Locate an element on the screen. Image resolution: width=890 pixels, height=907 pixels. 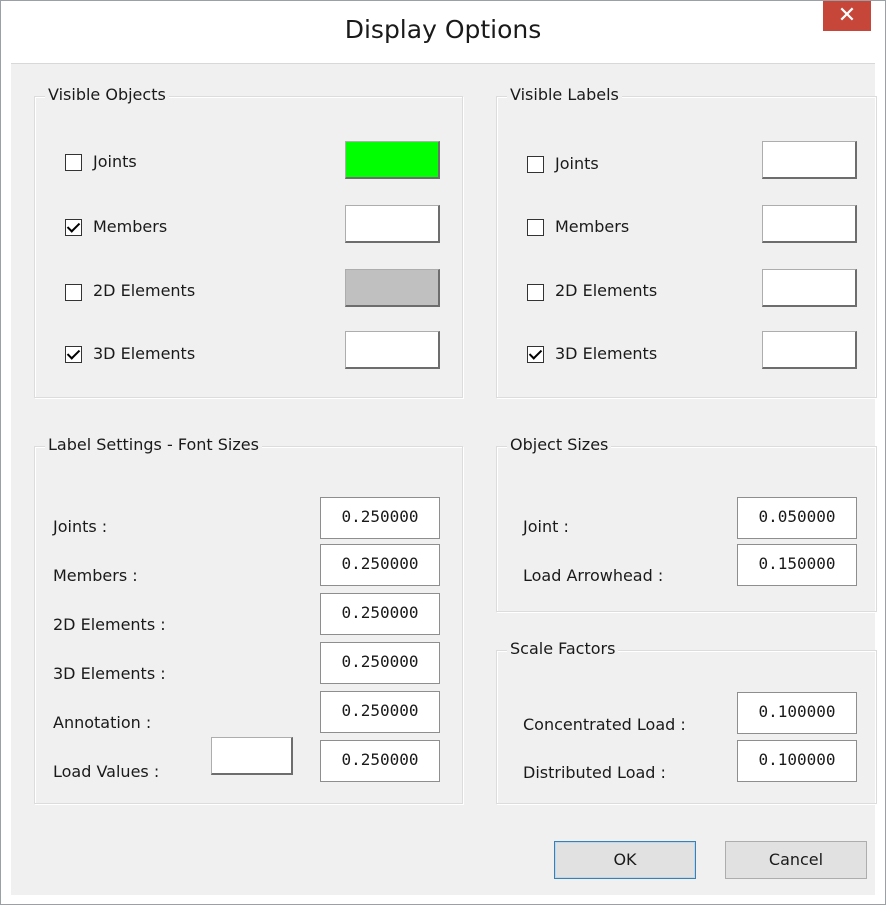
label-settings-annotation-label: Annotation : is located at coordinates (102, 722).